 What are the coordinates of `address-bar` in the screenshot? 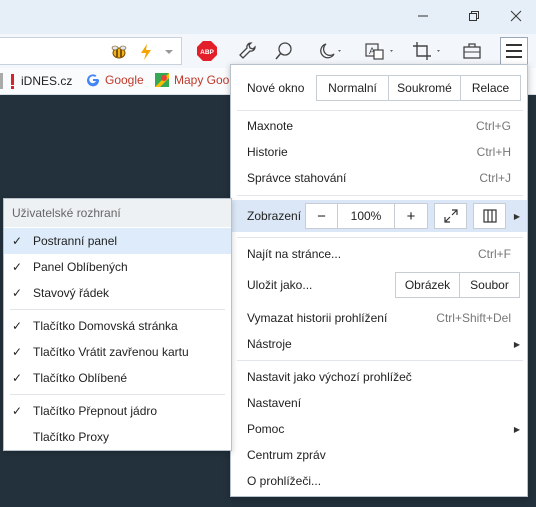 It's located at (91, 51).